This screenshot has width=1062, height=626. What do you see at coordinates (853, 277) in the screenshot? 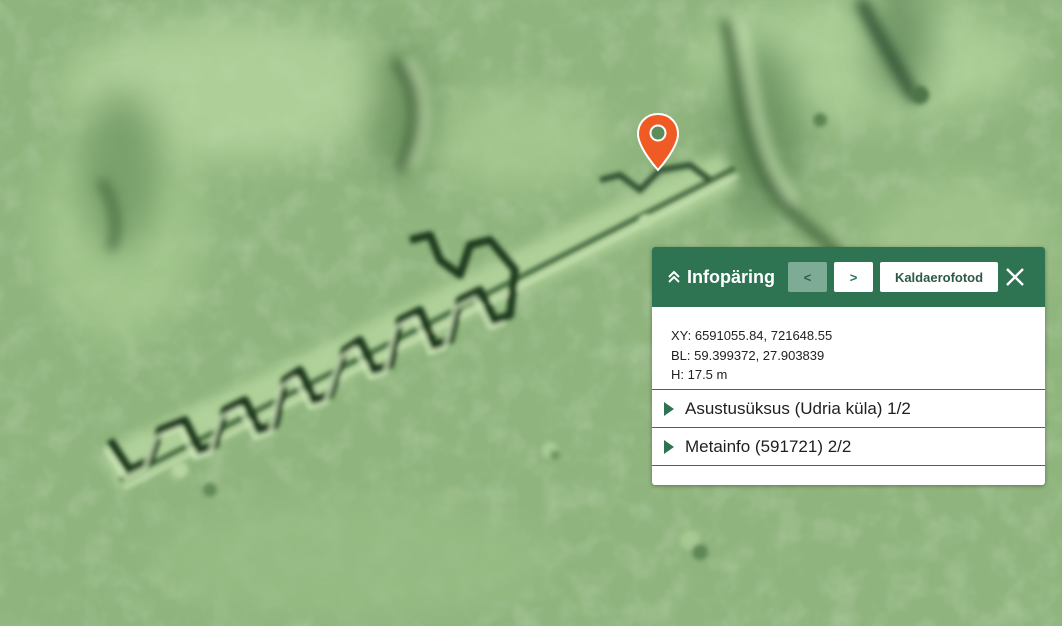
I see `next-button: >` at bounding box center [853, 277].